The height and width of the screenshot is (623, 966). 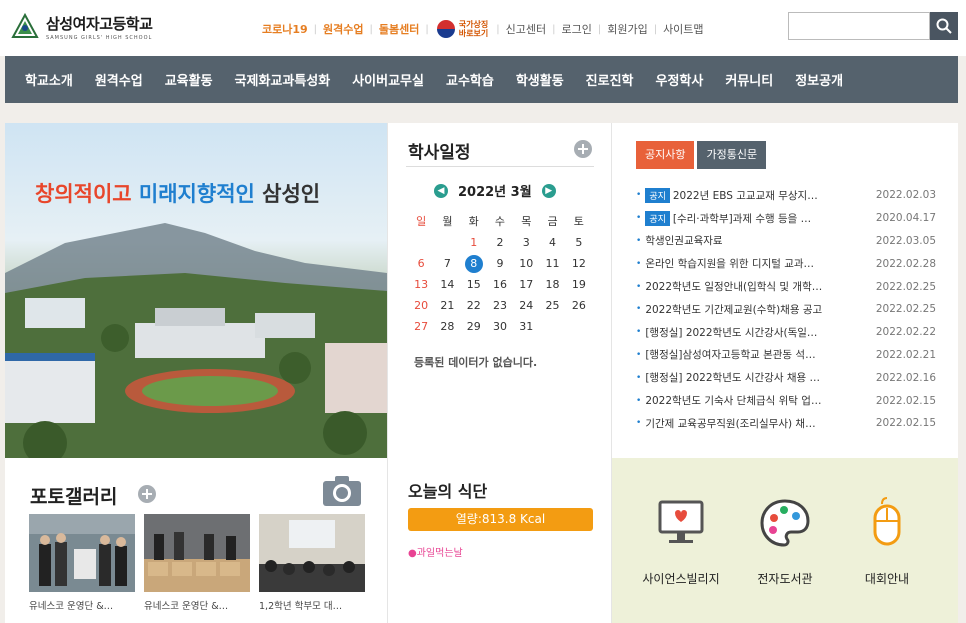 I want to click on notice-row: • 온라인 학습지원을 위한 디지털 교과… 2022.02.28, so click(x=786, y=263).